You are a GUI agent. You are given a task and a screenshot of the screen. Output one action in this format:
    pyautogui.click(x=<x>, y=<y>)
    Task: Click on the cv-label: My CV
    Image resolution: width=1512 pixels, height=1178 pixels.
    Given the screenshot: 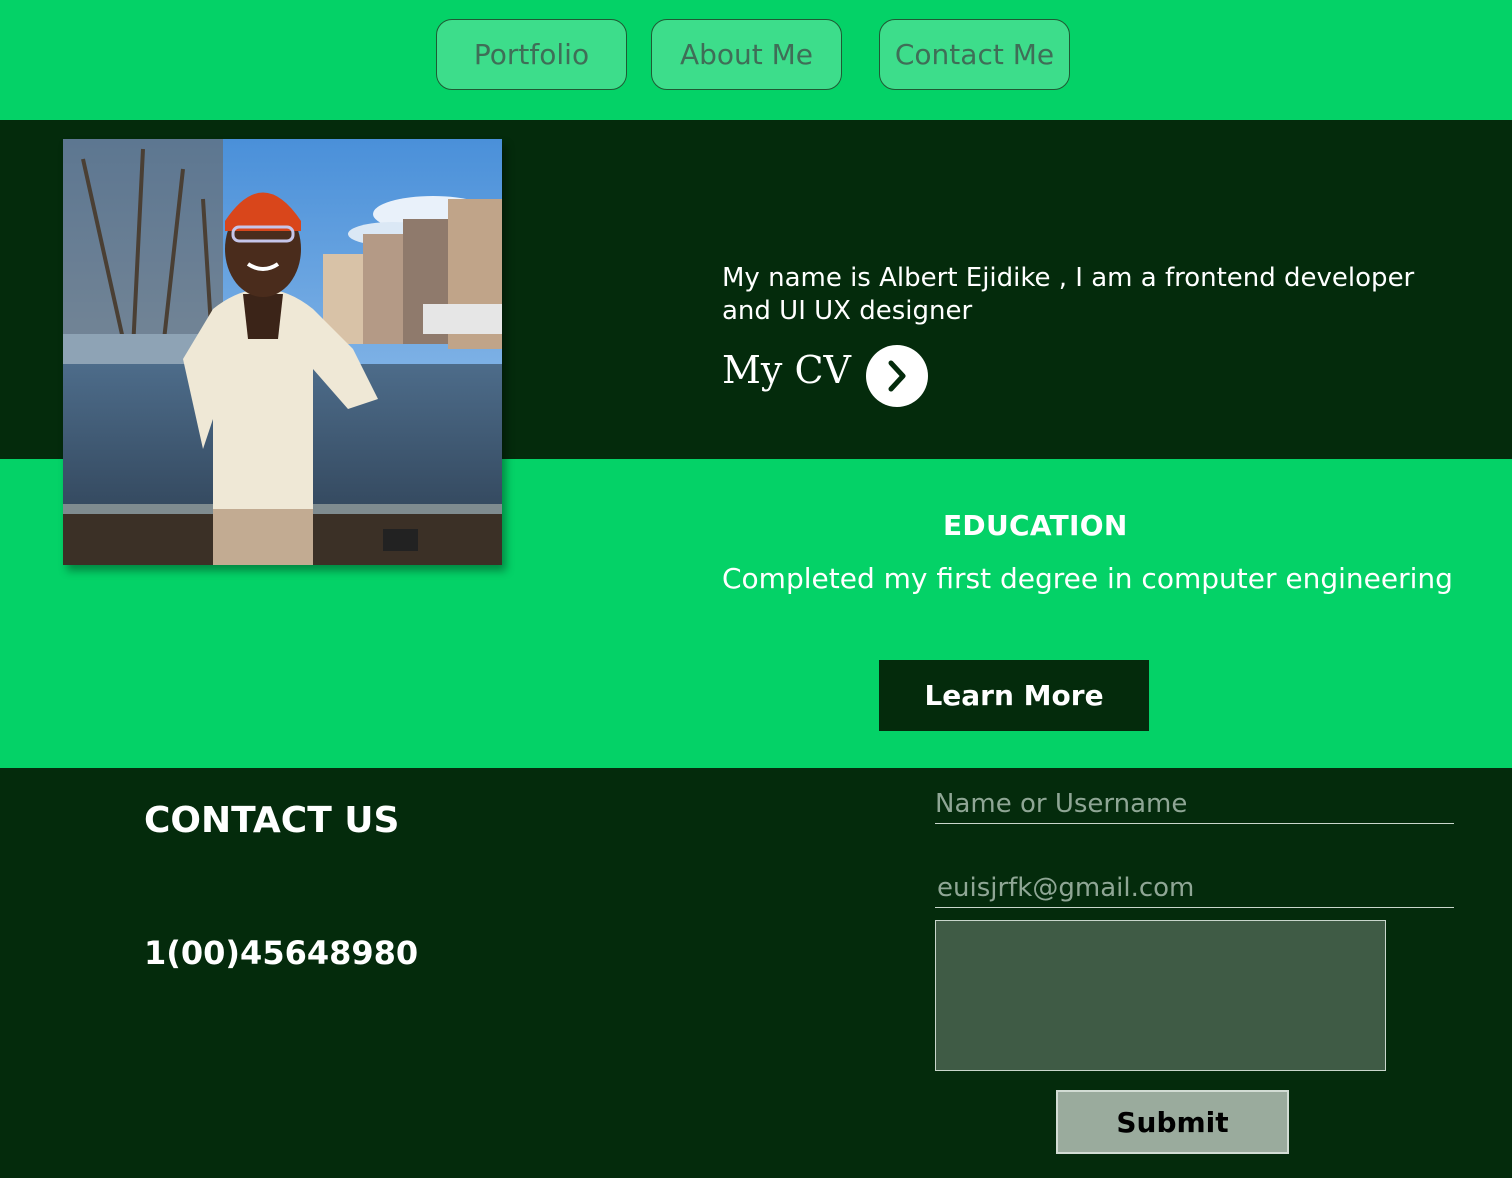 What is the action you would take?
    pyautogui.click(x=786, y=370)
    